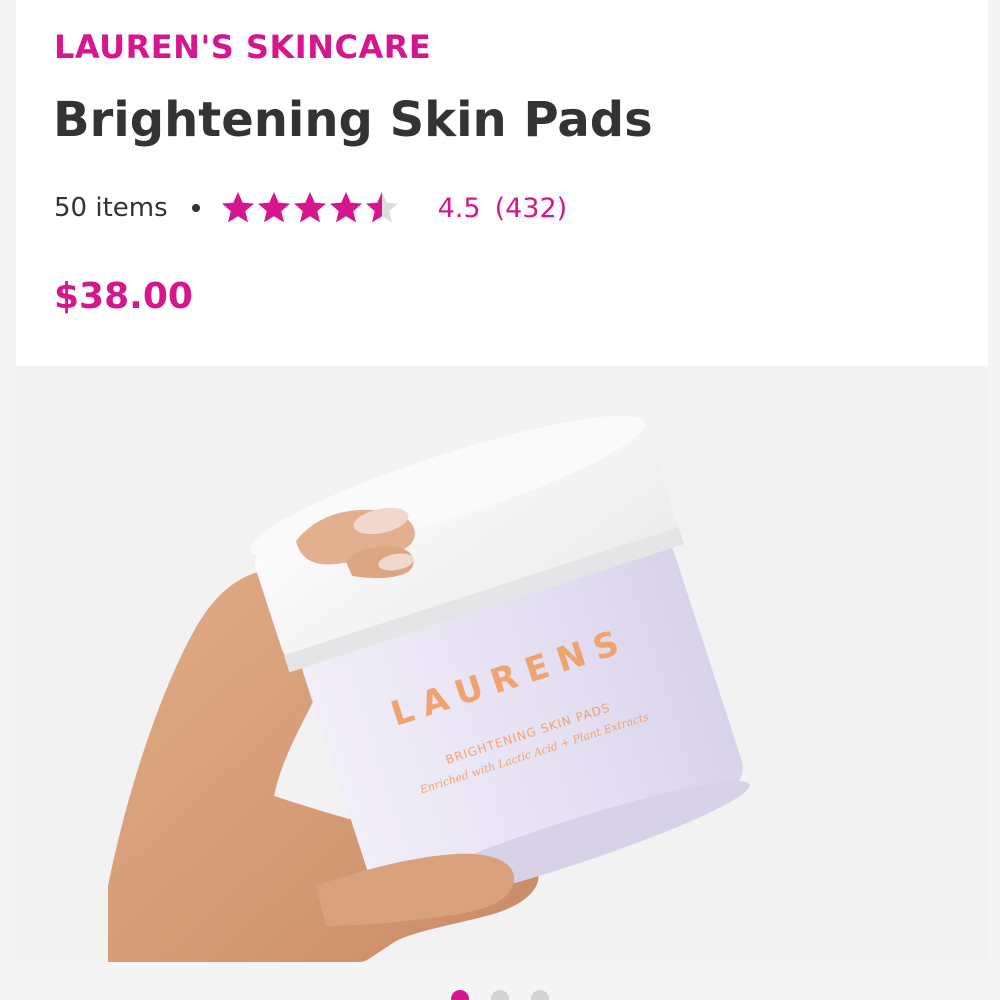 The height and width of the screenshot is (1000, 1000). Describe the element at coordinates (242, 47) in the screenshot. I see `brand-link: LAUREN'S SKINCARE` at that location.